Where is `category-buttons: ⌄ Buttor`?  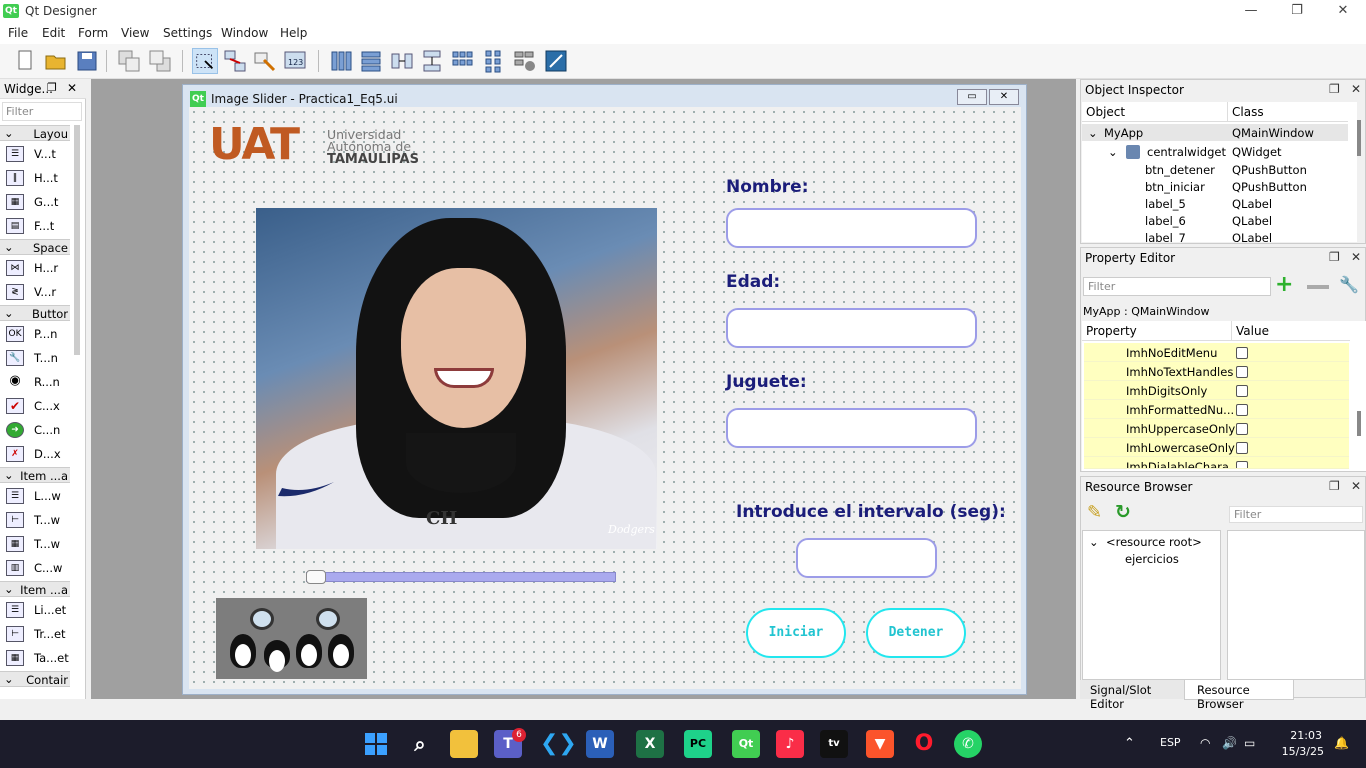
category-buttons: ⌄ Buttor is located at coordinates (35, 313).